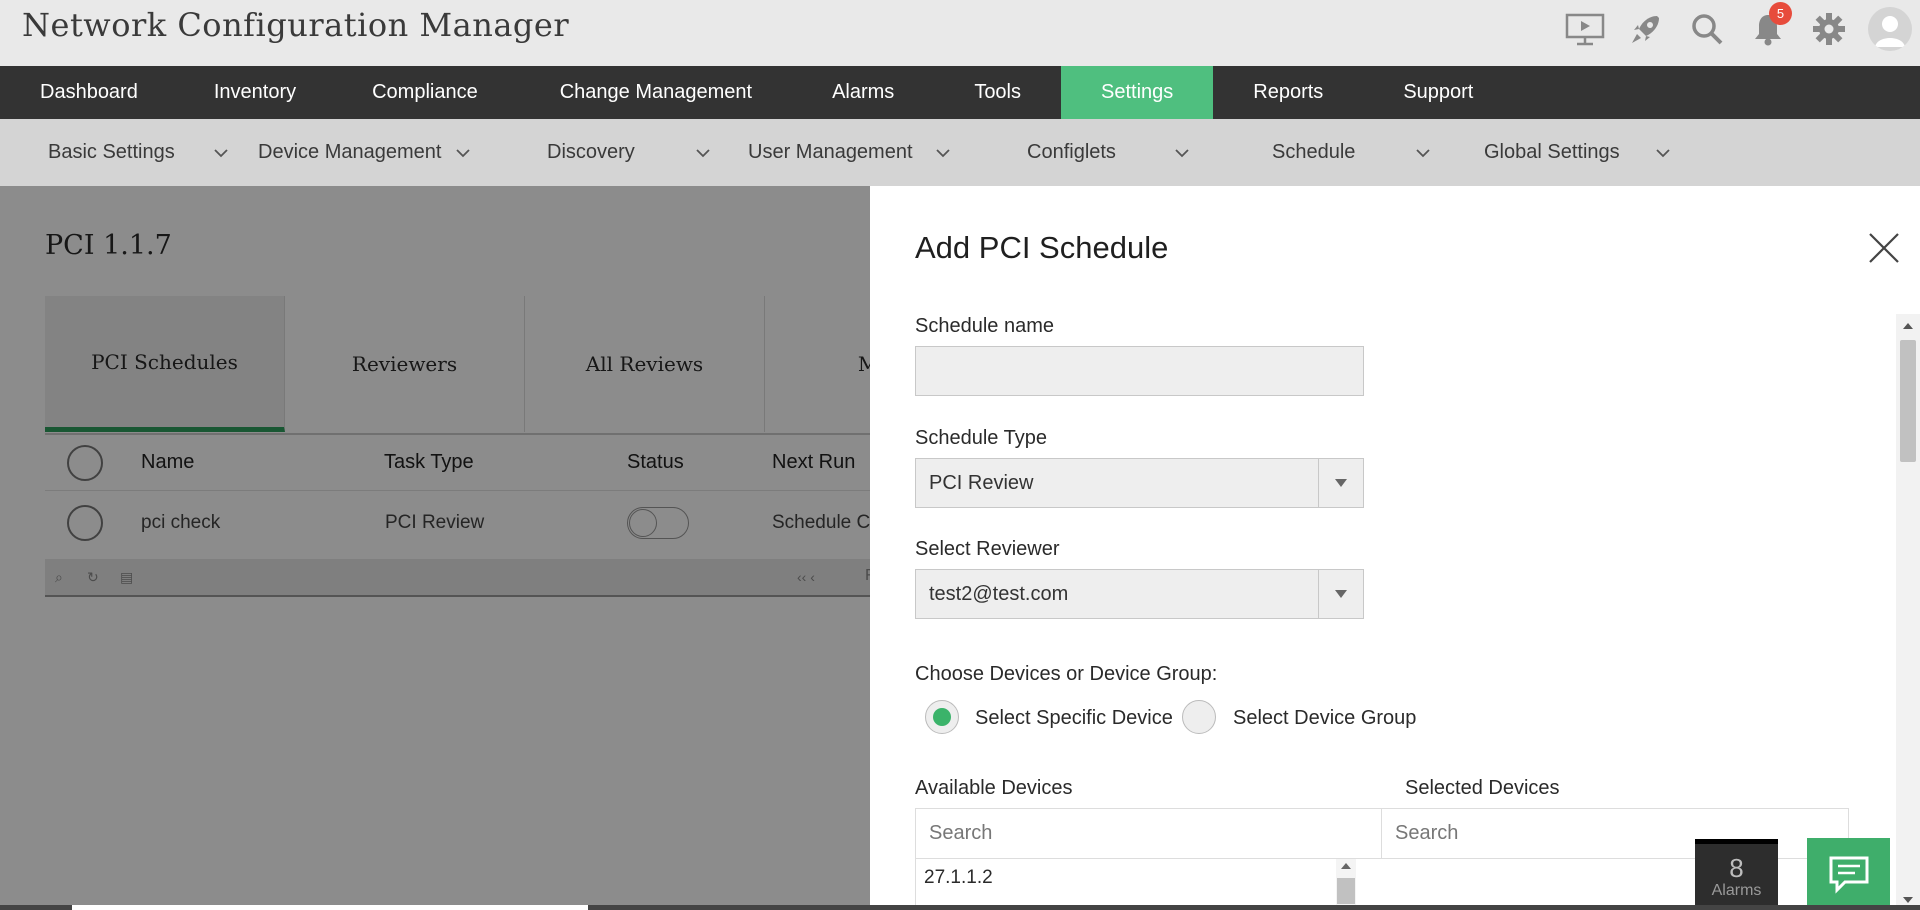 This screenshot has height=910, width=1920. I want to click on panel-title: Add PCI Schedule, so click(1042, 247).